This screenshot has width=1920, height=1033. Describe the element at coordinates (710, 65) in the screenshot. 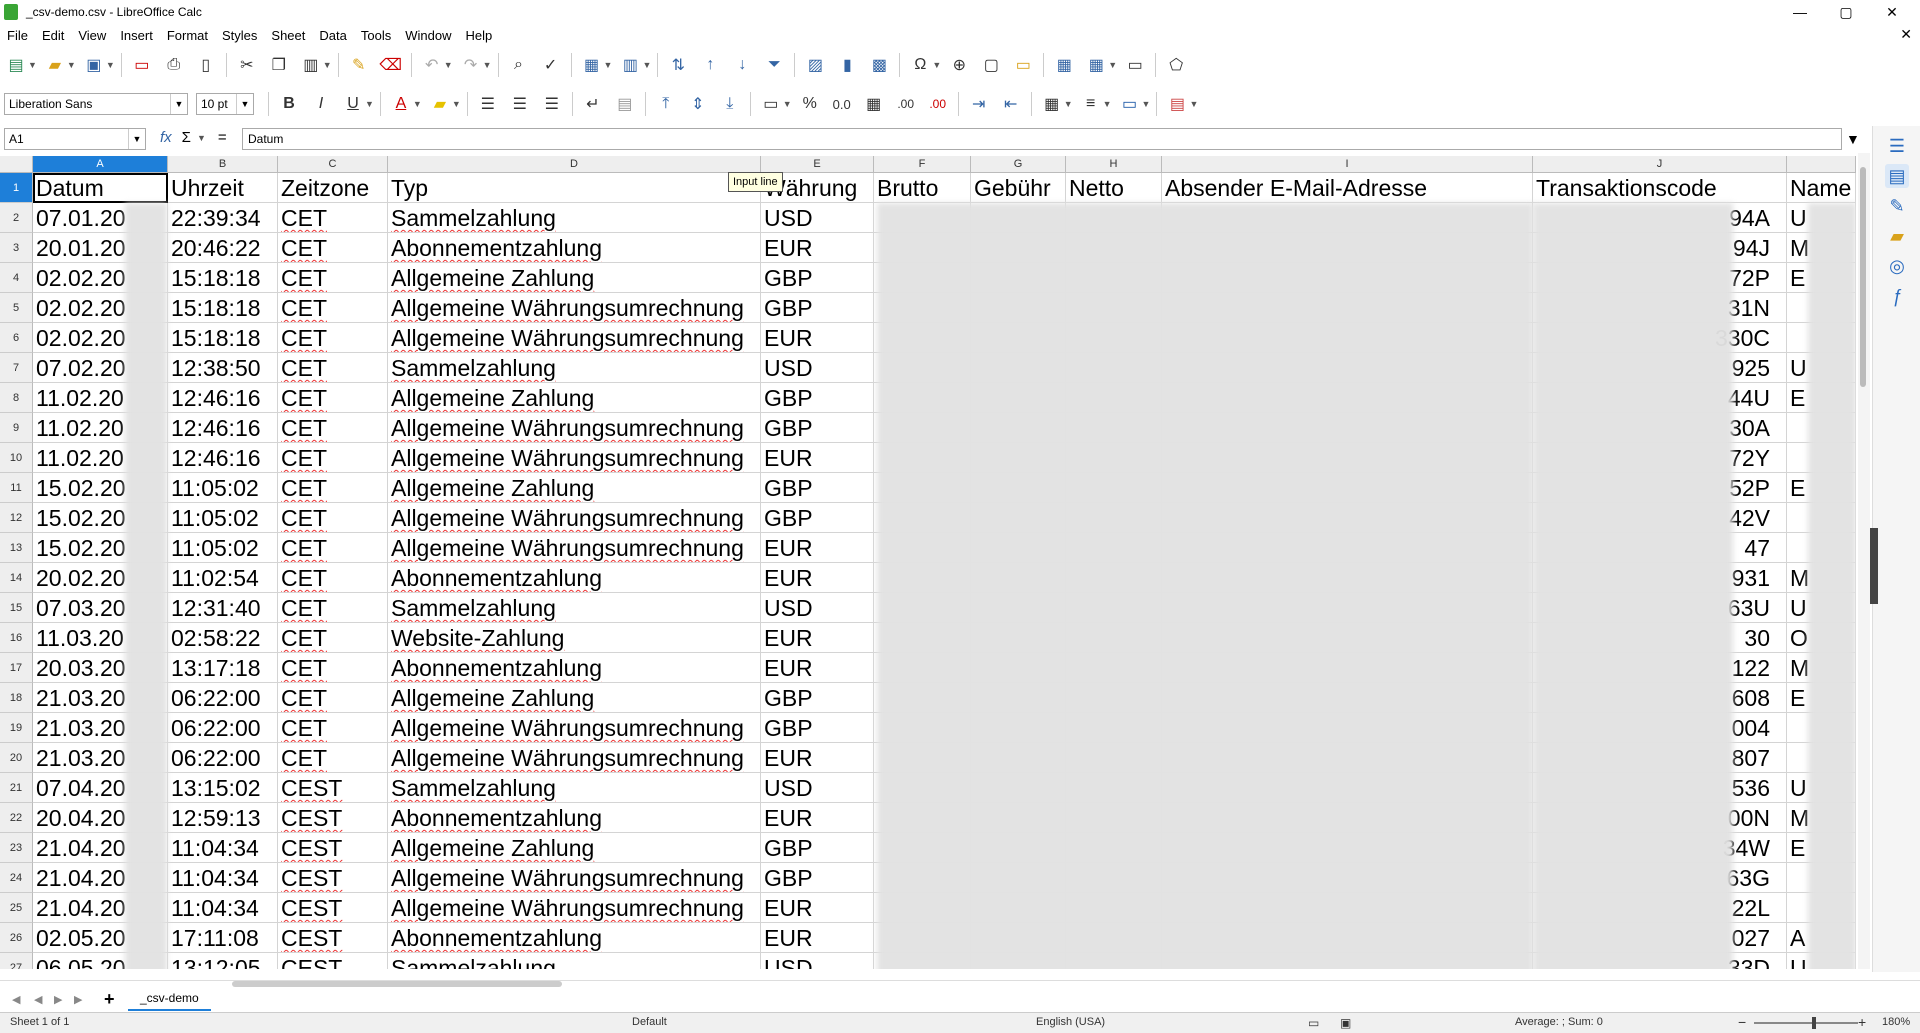

I see `sort-ascending-icon: ↑` at that location.